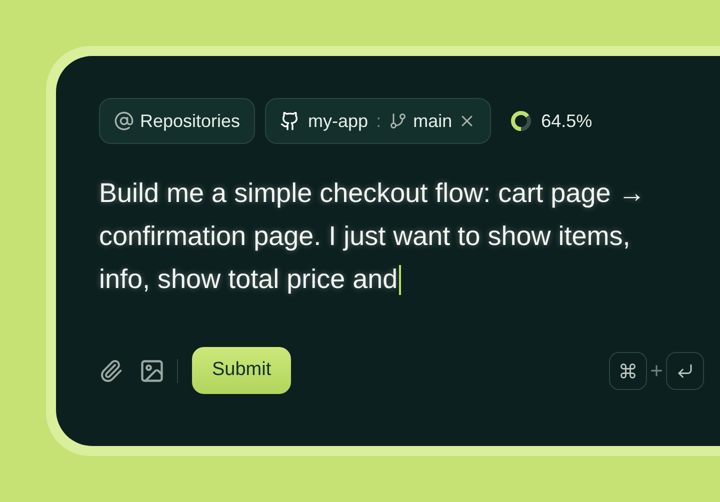 The height and width of the screenshot is (502, 720). I want to click on usage-percent: 64.5%, so click(566, 121).